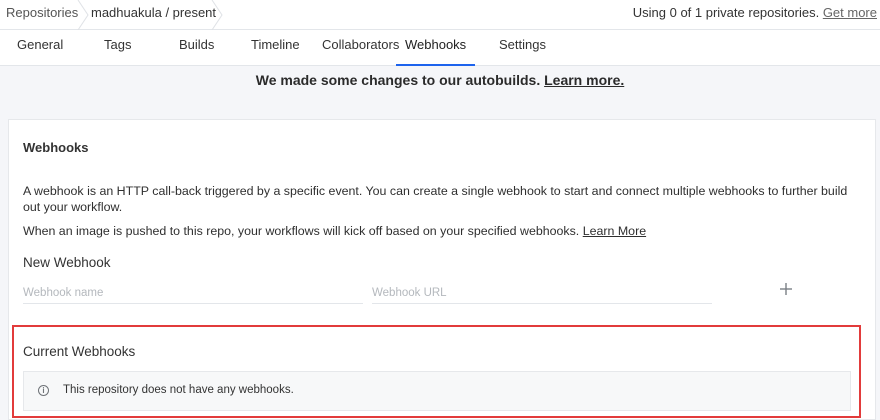 Image resolution: width=880 pixels, height=420 pixels. Describe the element at coordinates (436, 48) in the screenshot. I see `tab-webhooks: Webhooks` at that location.